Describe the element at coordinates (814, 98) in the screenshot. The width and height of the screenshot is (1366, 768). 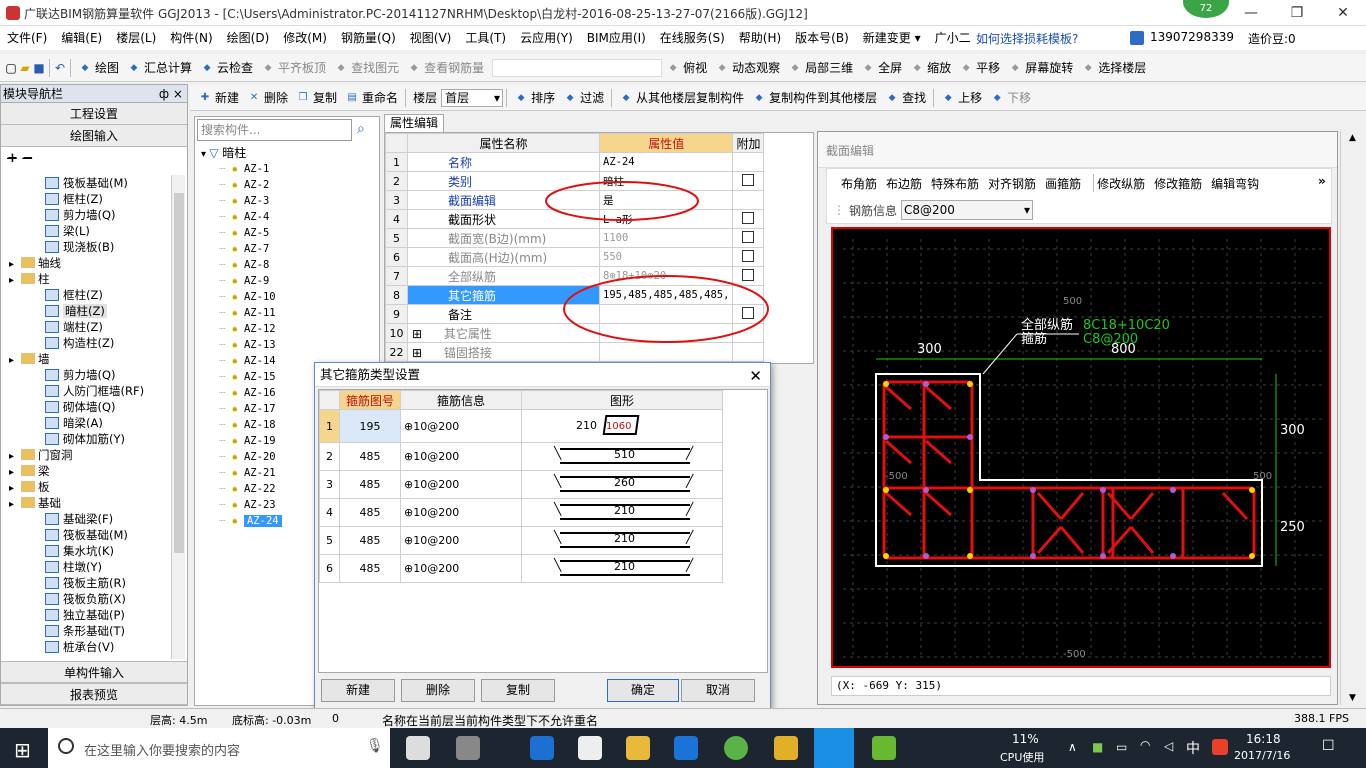
I see `comp-action2-3: ◆ 复制构件到其他楼层` at that location.